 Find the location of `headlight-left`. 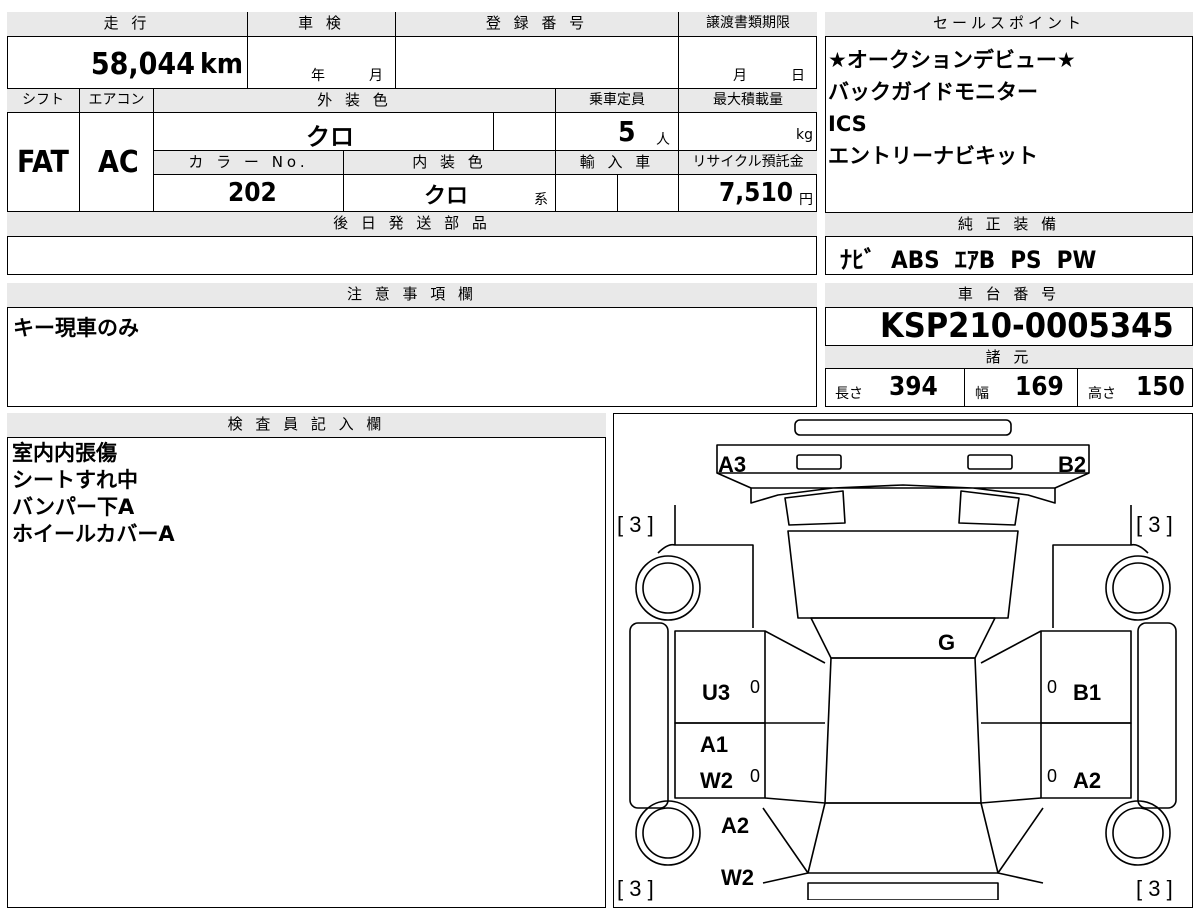

headlight-left is located at coordinates (819, 462).